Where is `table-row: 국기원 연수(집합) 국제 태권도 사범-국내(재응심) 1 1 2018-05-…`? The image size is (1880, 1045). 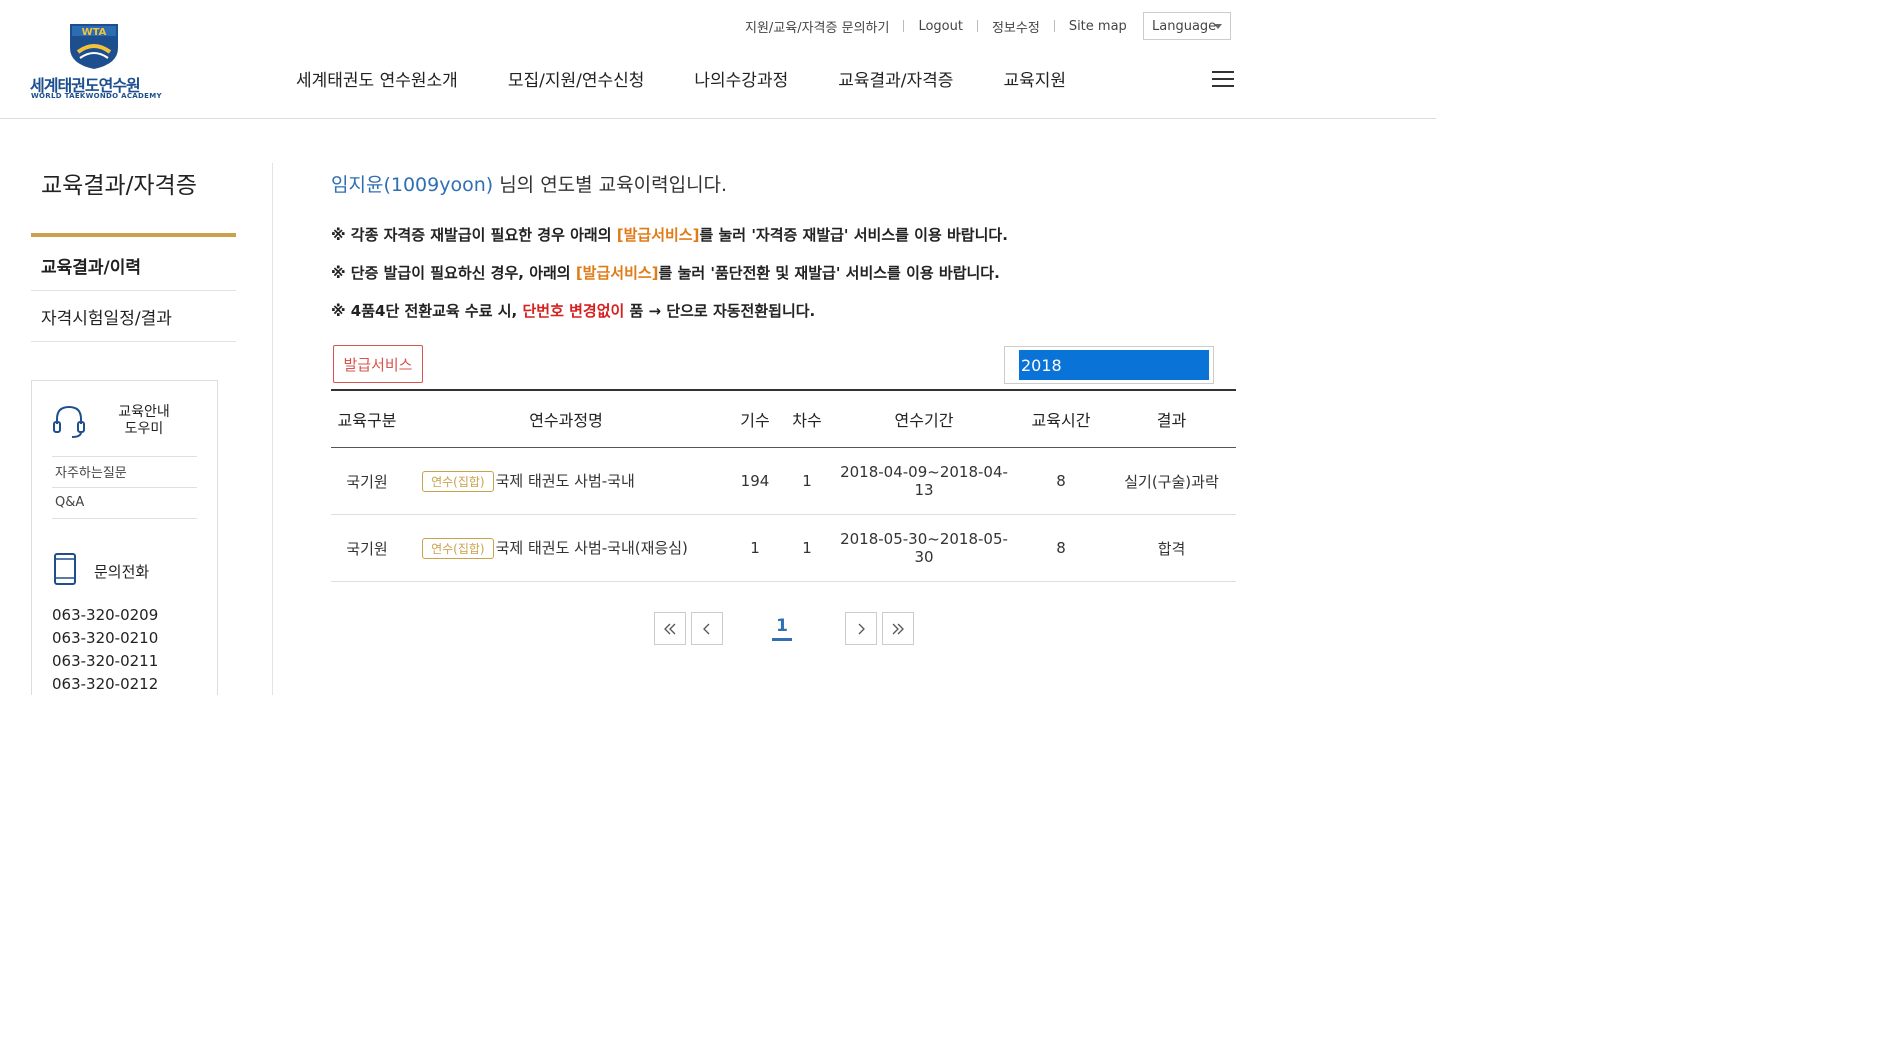
table-row: 국기원 연수(집합) 국제 태권도 사범-국내(재응심) 1 1 2018-05-… is located at coordinates (783, 548).